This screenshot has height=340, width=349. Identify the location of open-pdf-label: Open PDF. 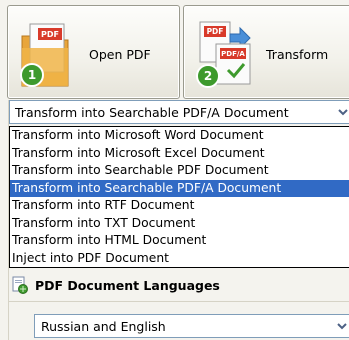
(120, 54).